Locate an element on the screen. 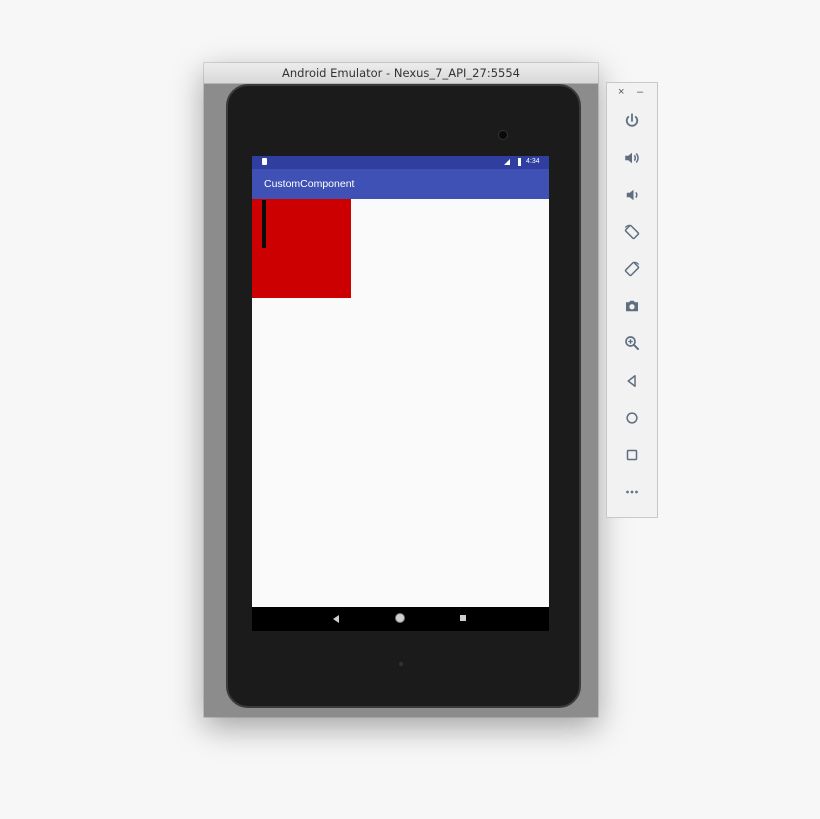 The width and height of the screenshot is (820, 819). home-button is located at coordinates (632, 418).